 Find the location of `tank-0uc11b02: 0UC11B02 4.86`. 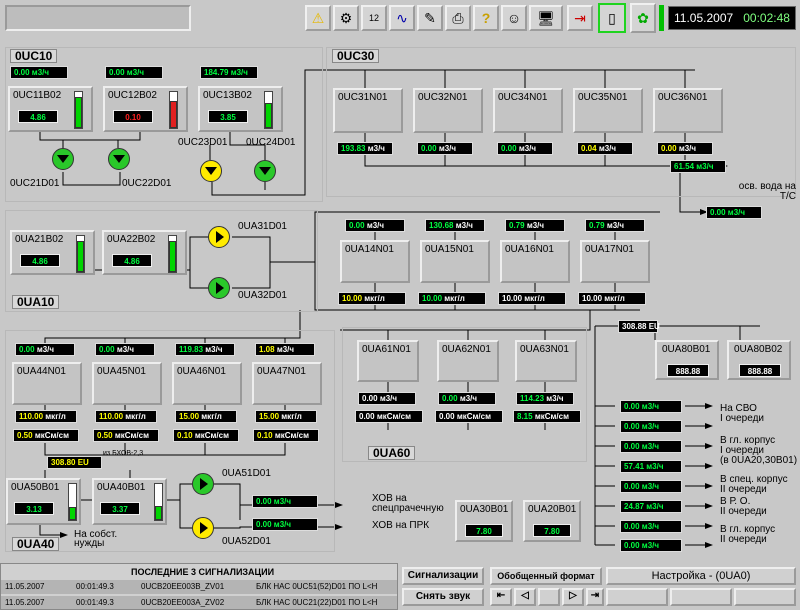

tank-0uc11b02: 0UC11B02 4.86 is located at coordinates (50, 109).